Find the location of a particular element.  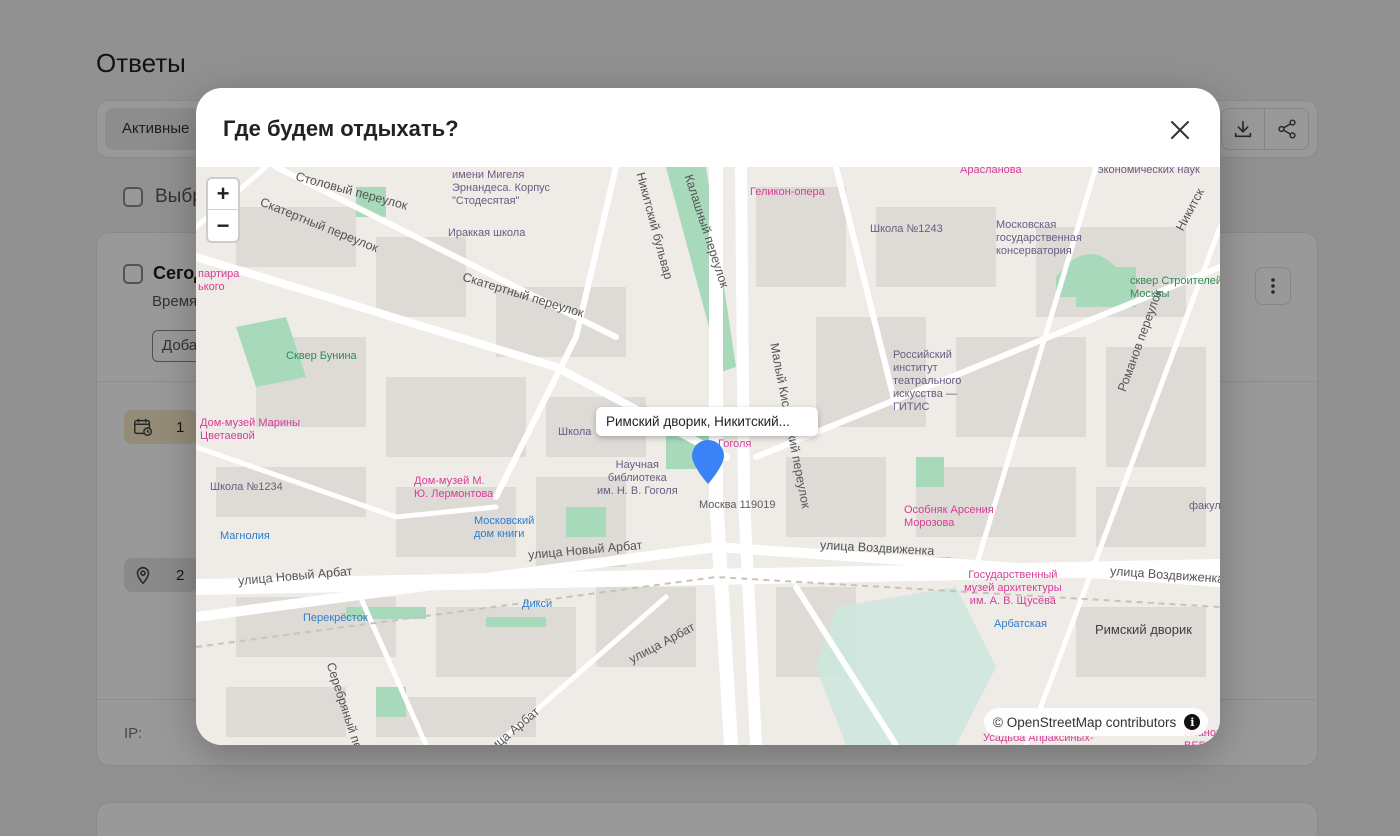

map-label: Москва 119019 is located at coordinates (737, 505).